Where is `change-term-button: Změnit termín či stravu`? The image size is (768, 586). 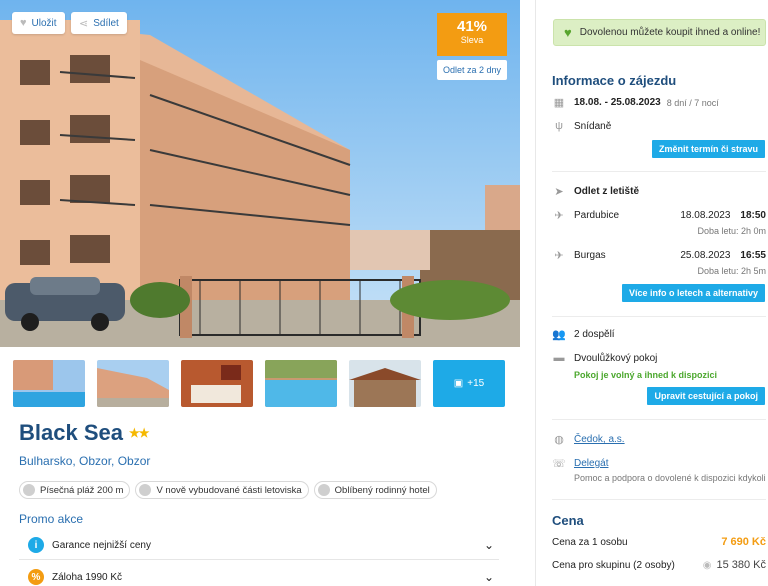 change-term-button: Změnit termín či stravu is located at coordinates (708, 149).